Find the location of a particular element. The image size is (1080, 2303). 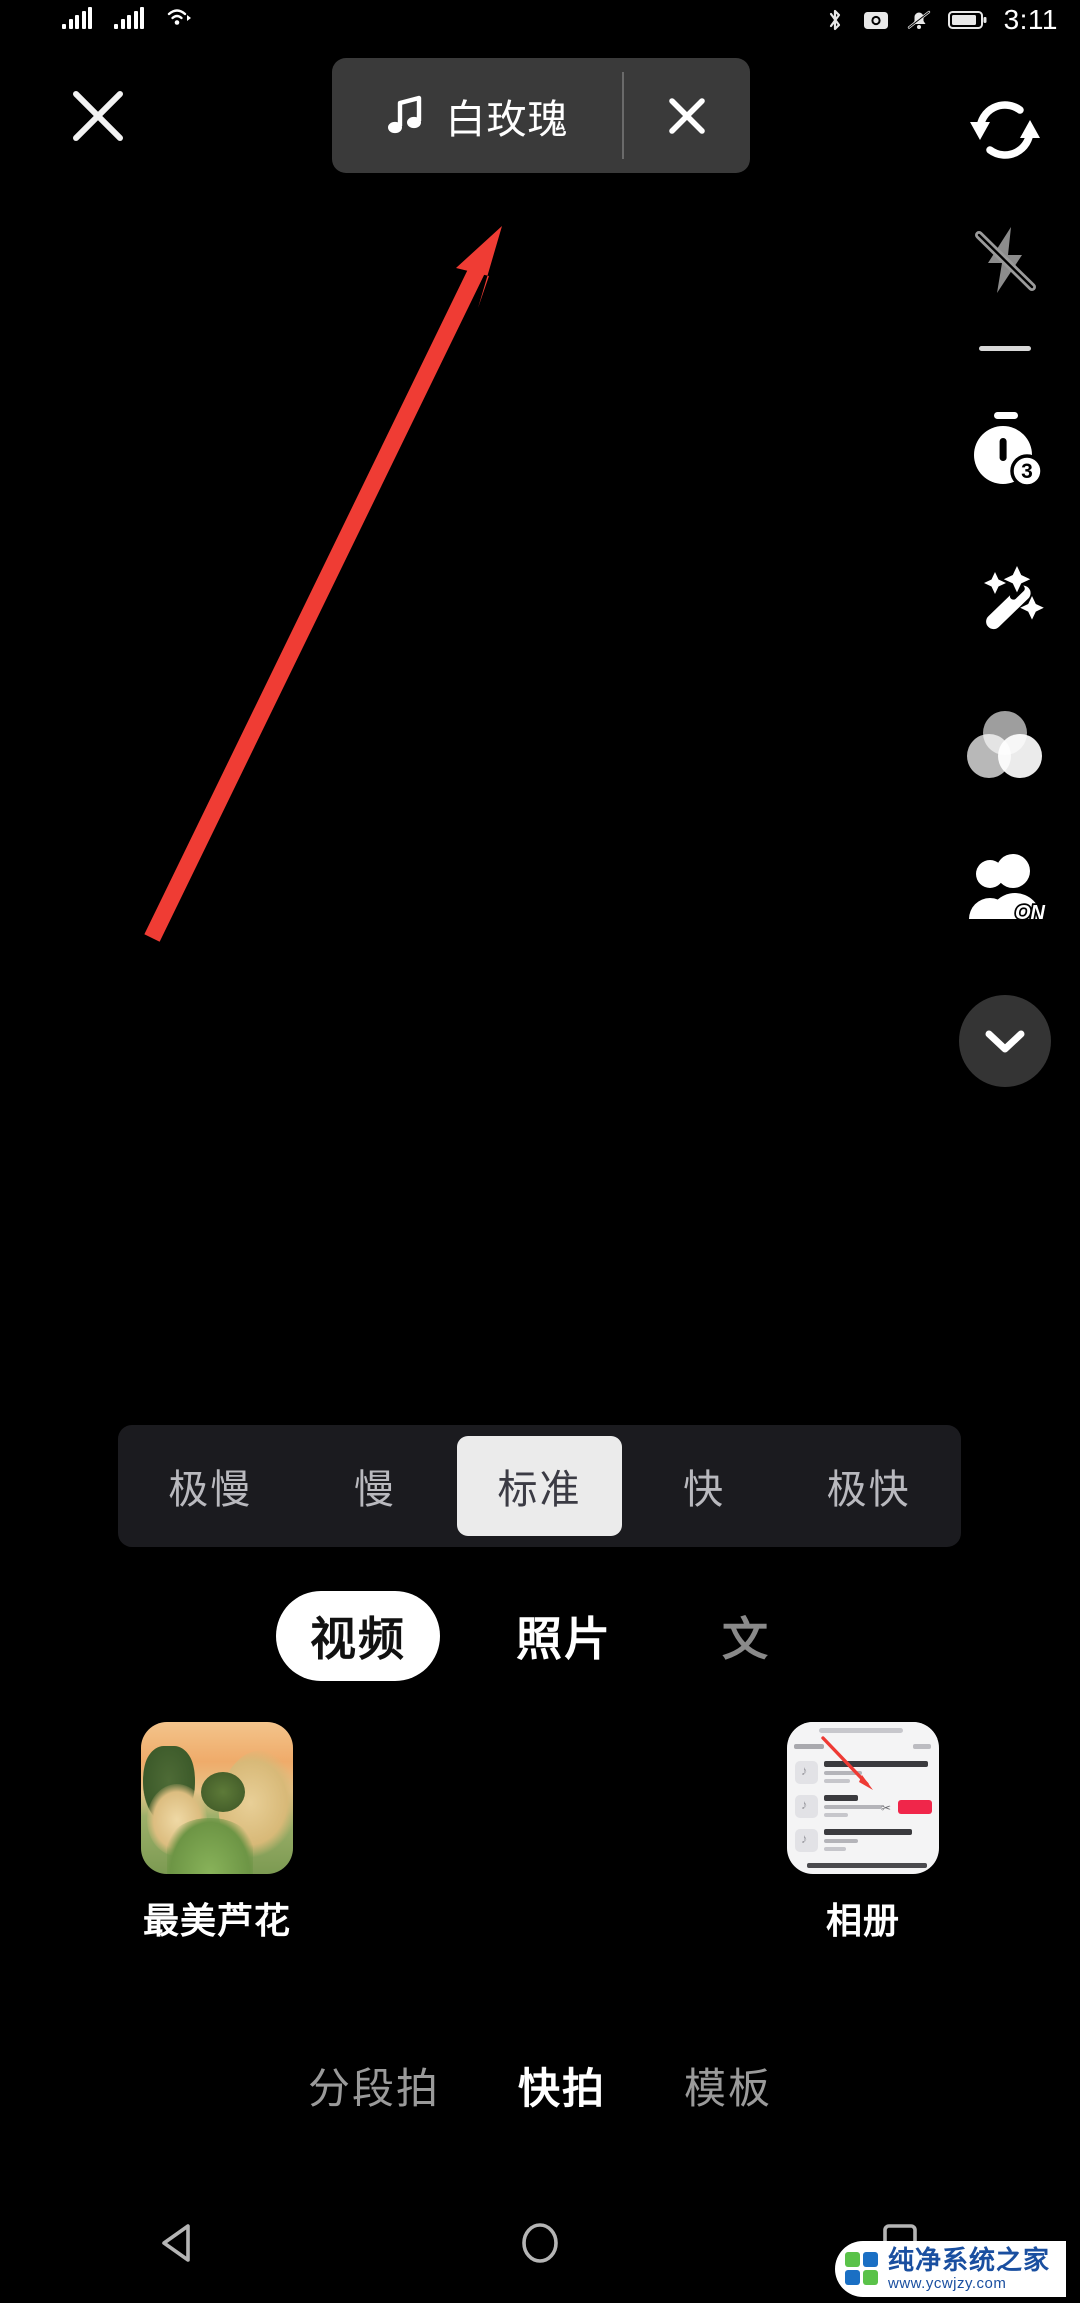

speed-option-very-slow: 极慢 is located at coordinates (210, 1486).